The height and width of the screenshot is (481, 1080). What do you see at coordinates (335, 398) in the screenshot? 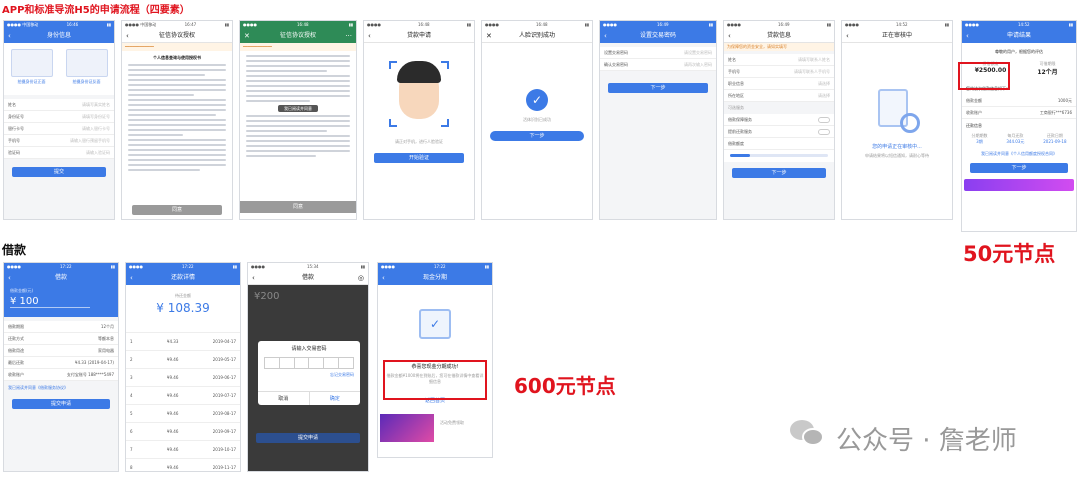
I see `confirm-button: 确定` at bounding box center [335, 398].